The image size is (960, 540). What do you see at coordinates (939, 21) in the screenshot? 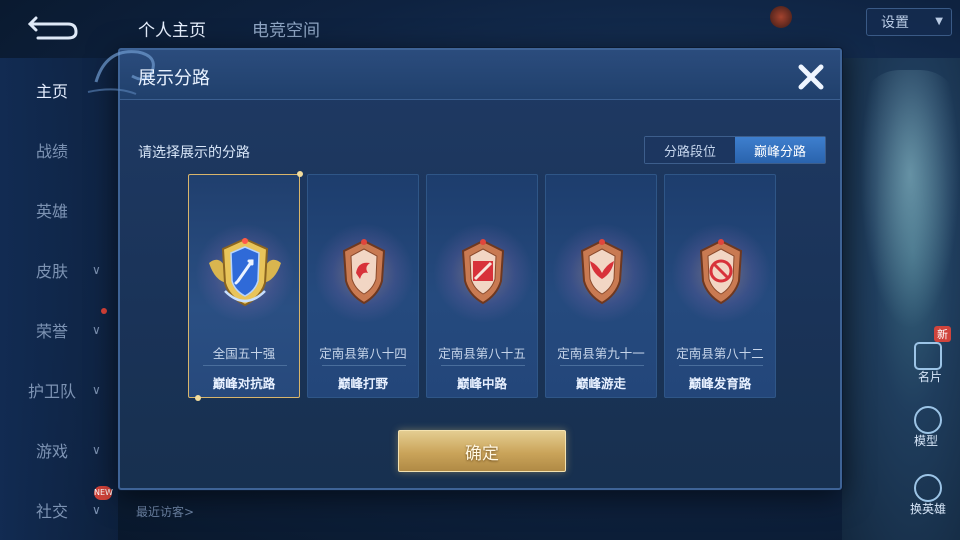
I see `chevron-down-icon: ▼` at bounding box center [939, 21].